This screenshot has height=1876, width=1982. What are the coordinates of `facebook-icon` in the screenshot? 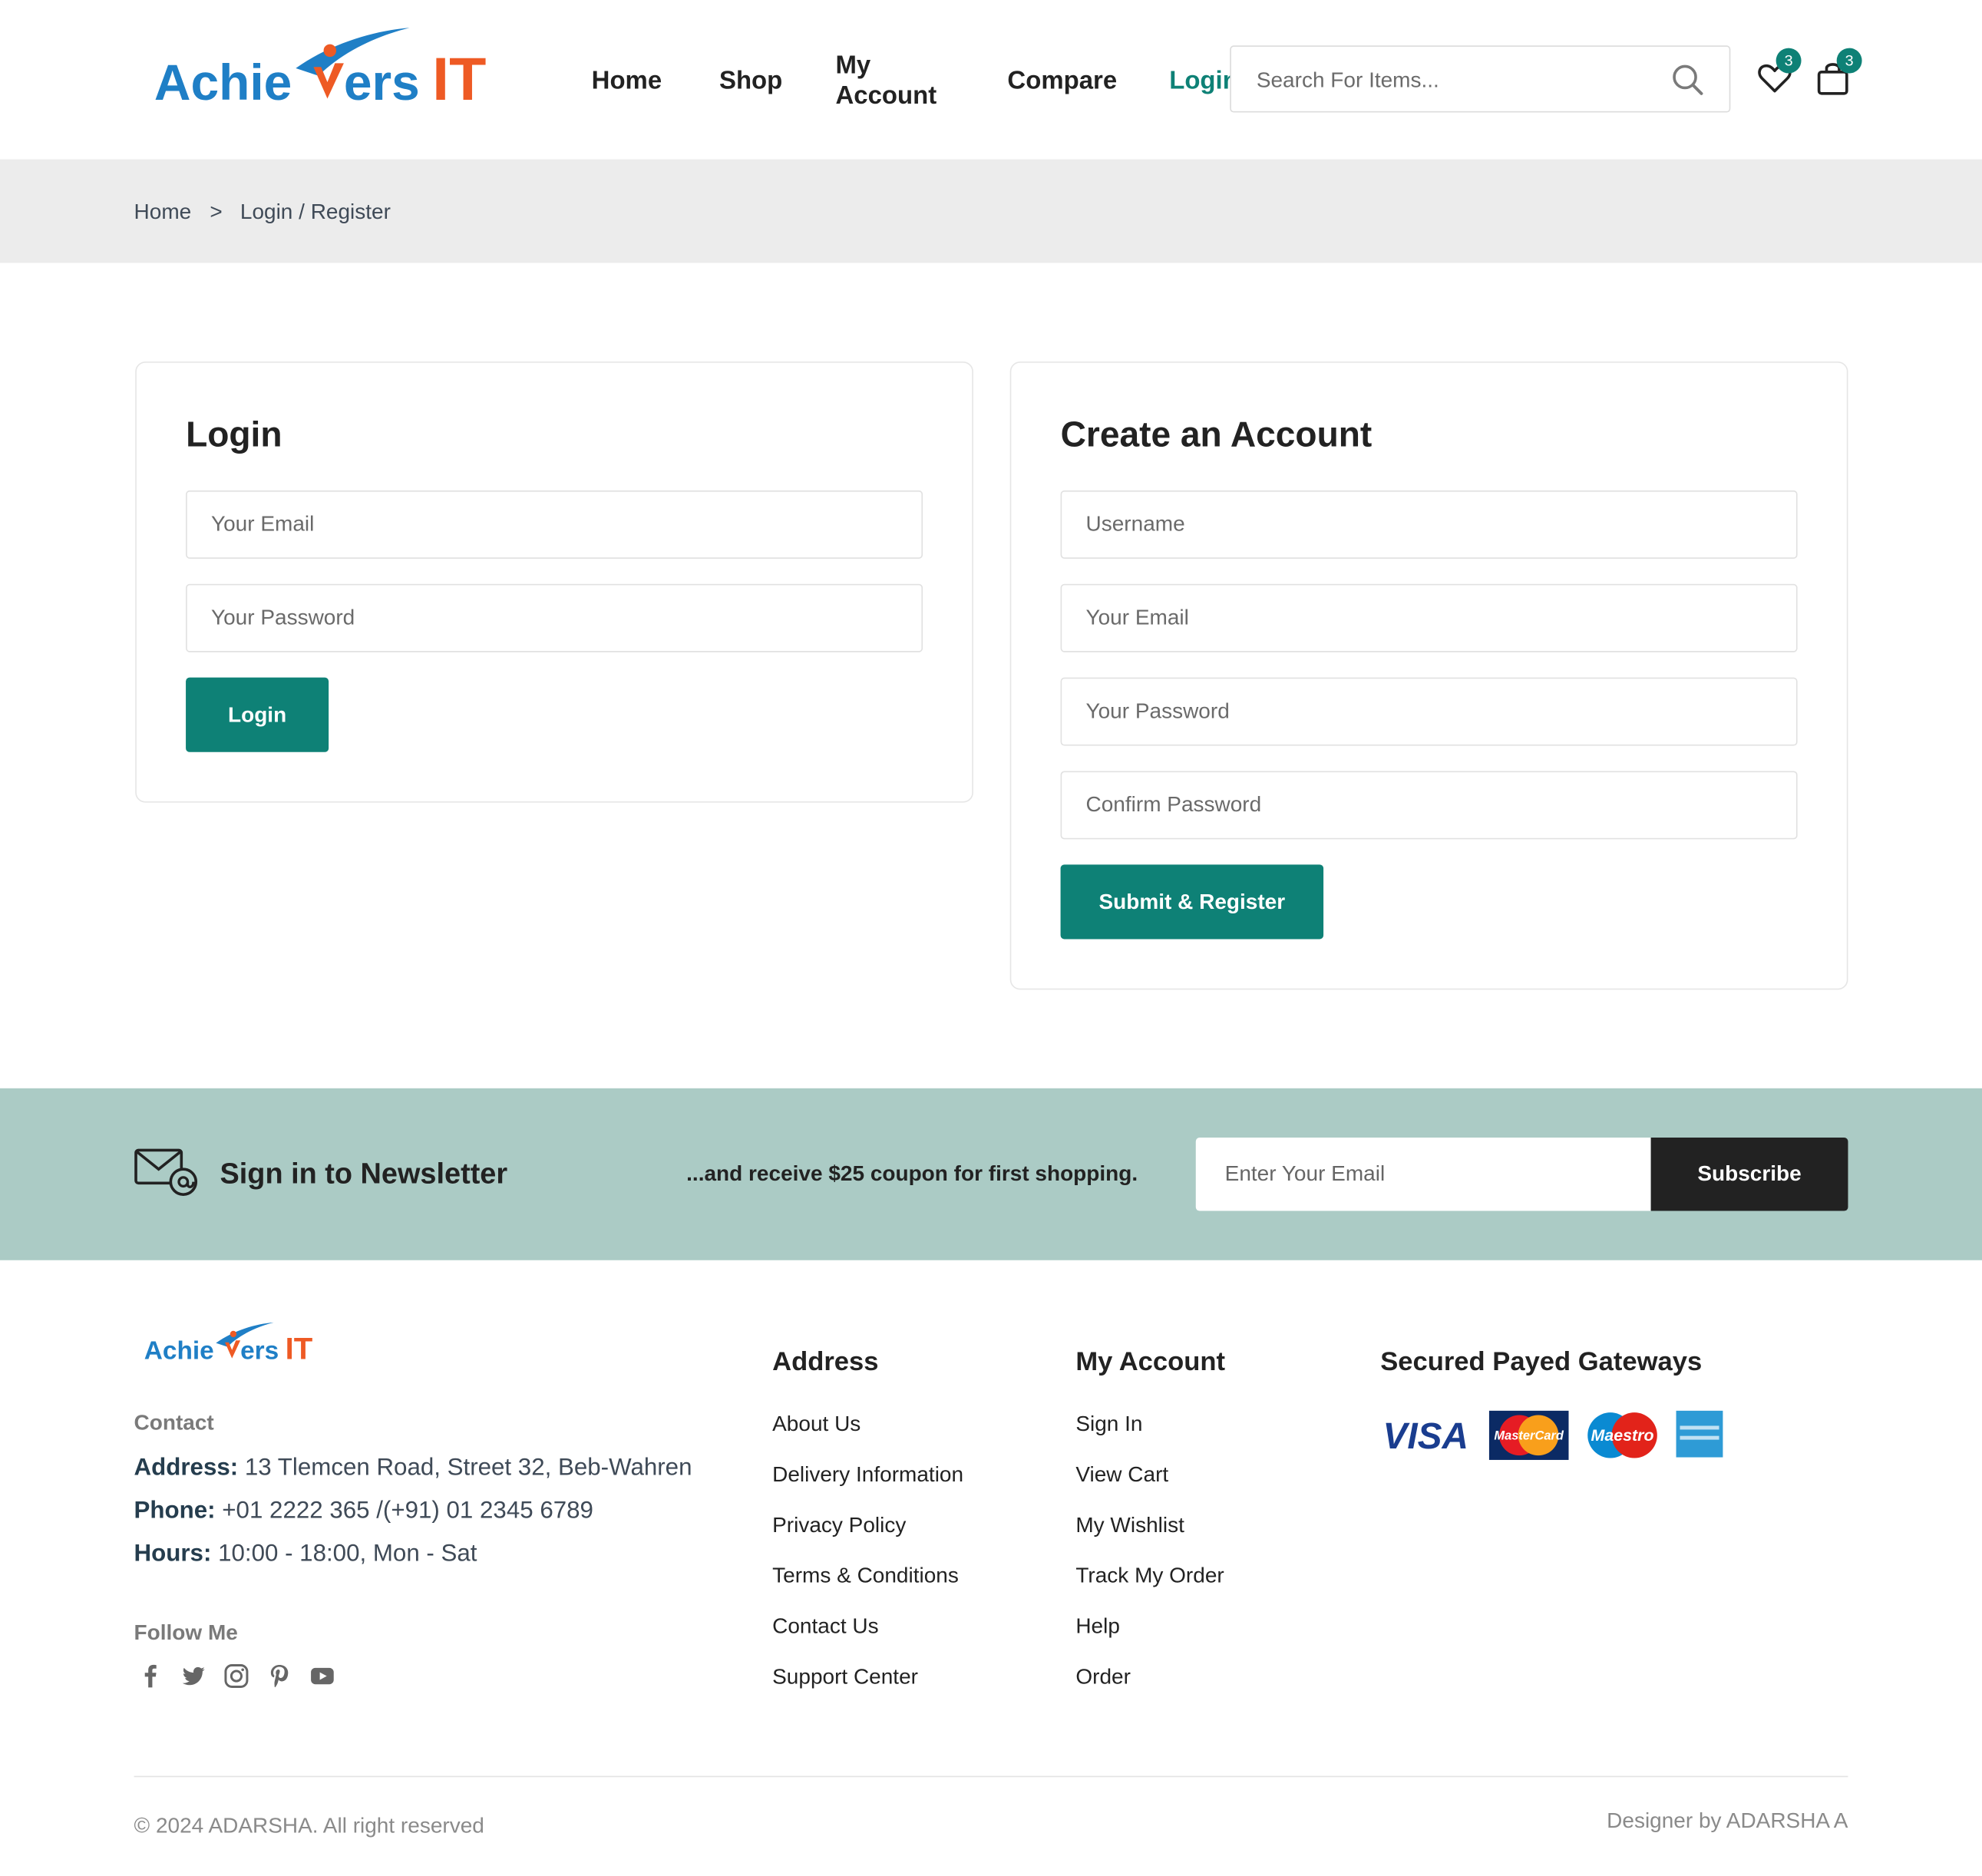 It's located at (150, 1676).